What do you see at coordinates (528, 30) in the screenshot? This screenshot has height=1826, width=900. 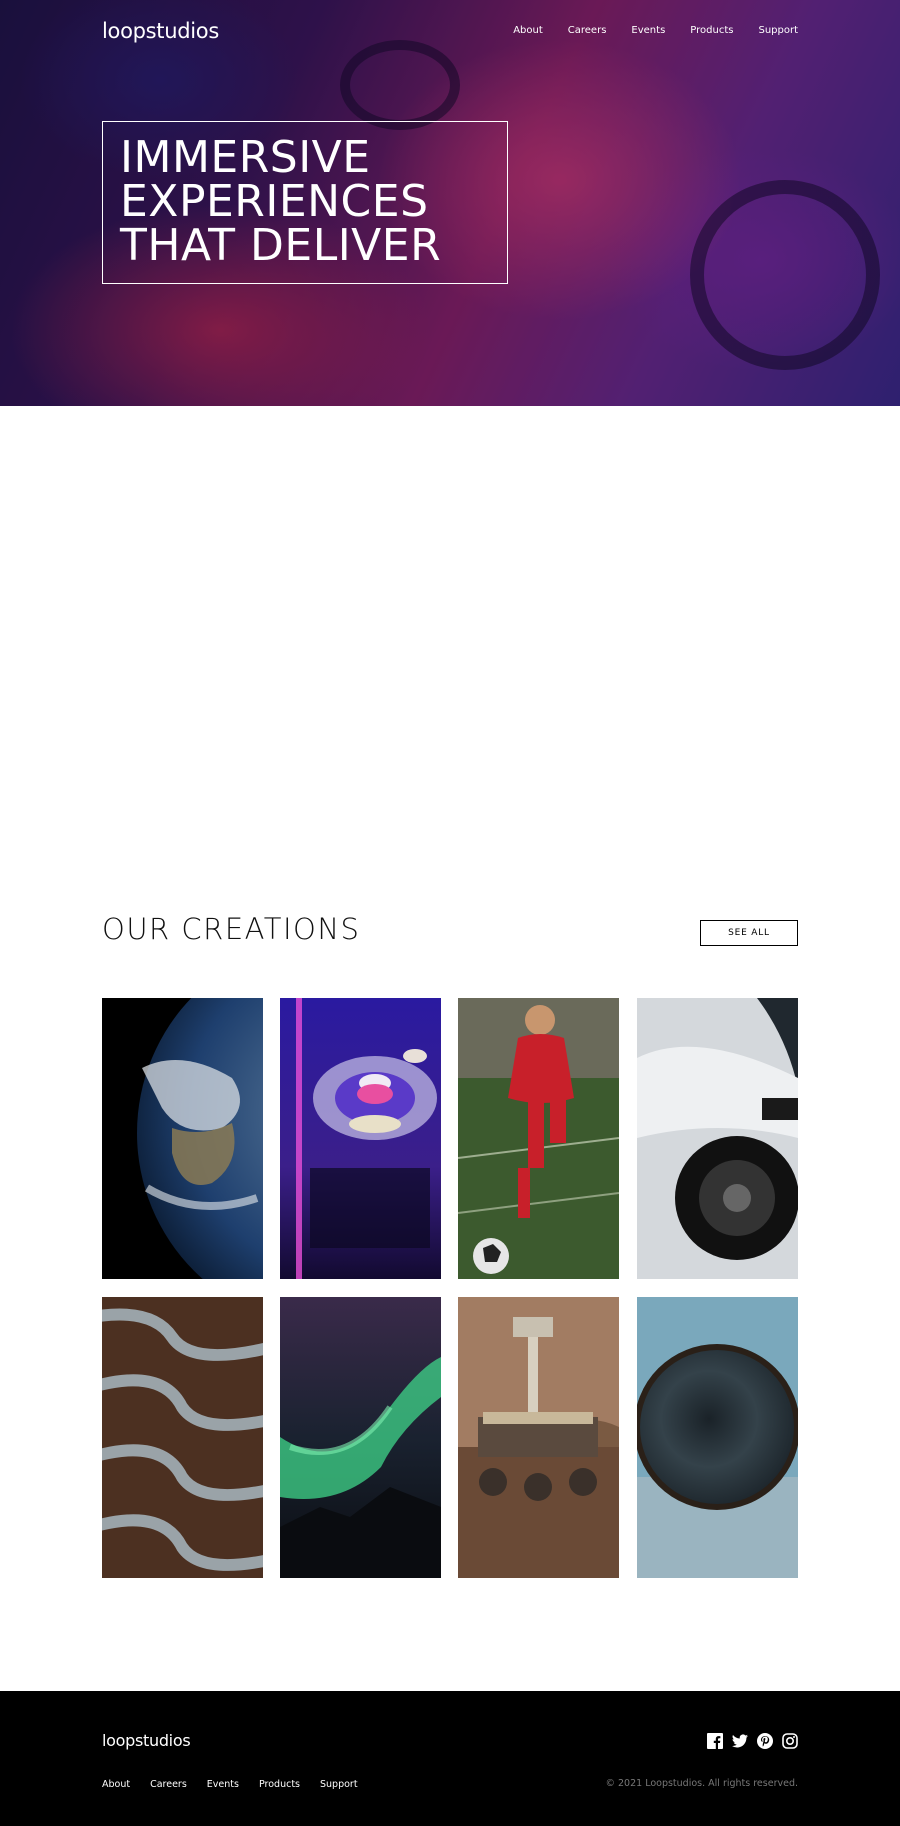 I see `nav-about: About` at bounding box center [528, 30].